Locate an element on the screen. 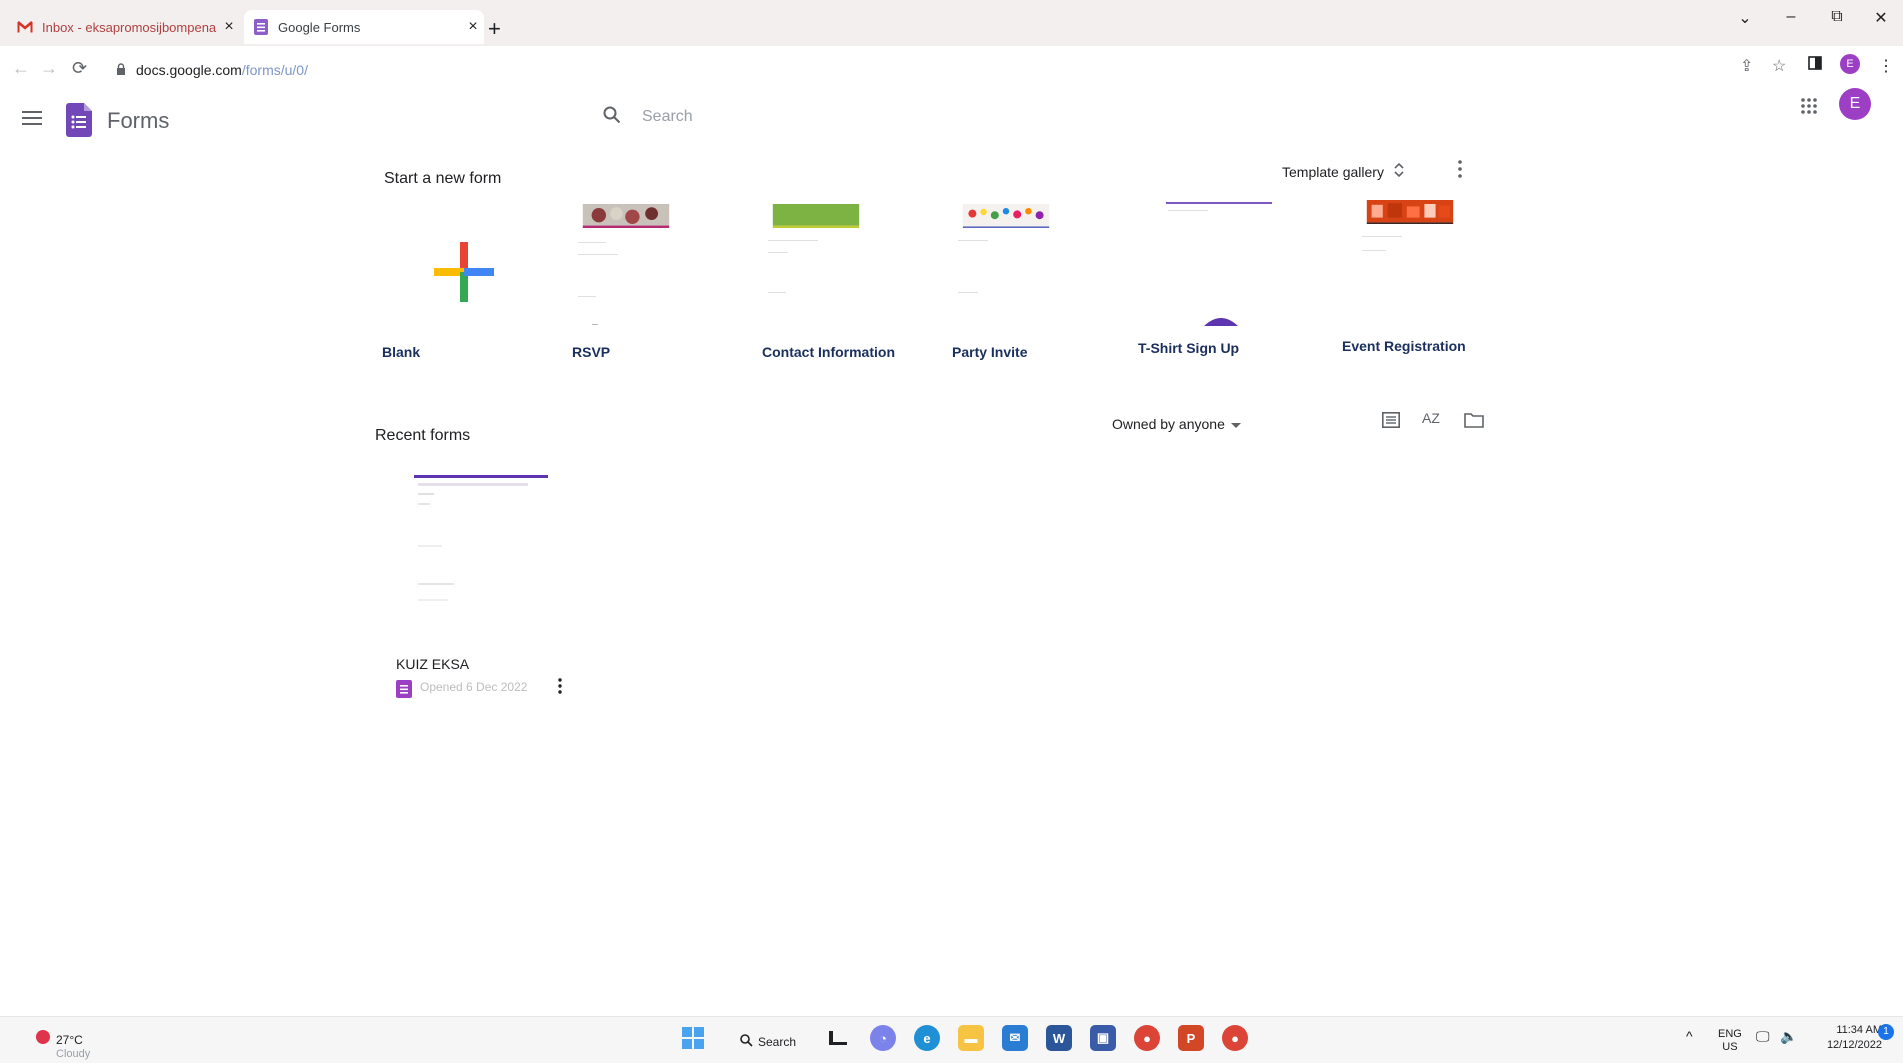 This screenshot has height=1063, width=1903. notification-badge: 1 is located at coordinates (1886, 1032).